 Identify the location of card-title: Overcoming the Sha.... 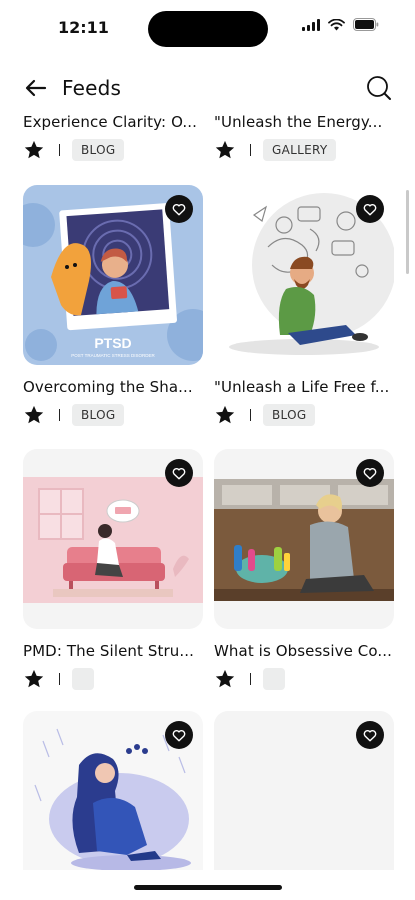
(108, 387).